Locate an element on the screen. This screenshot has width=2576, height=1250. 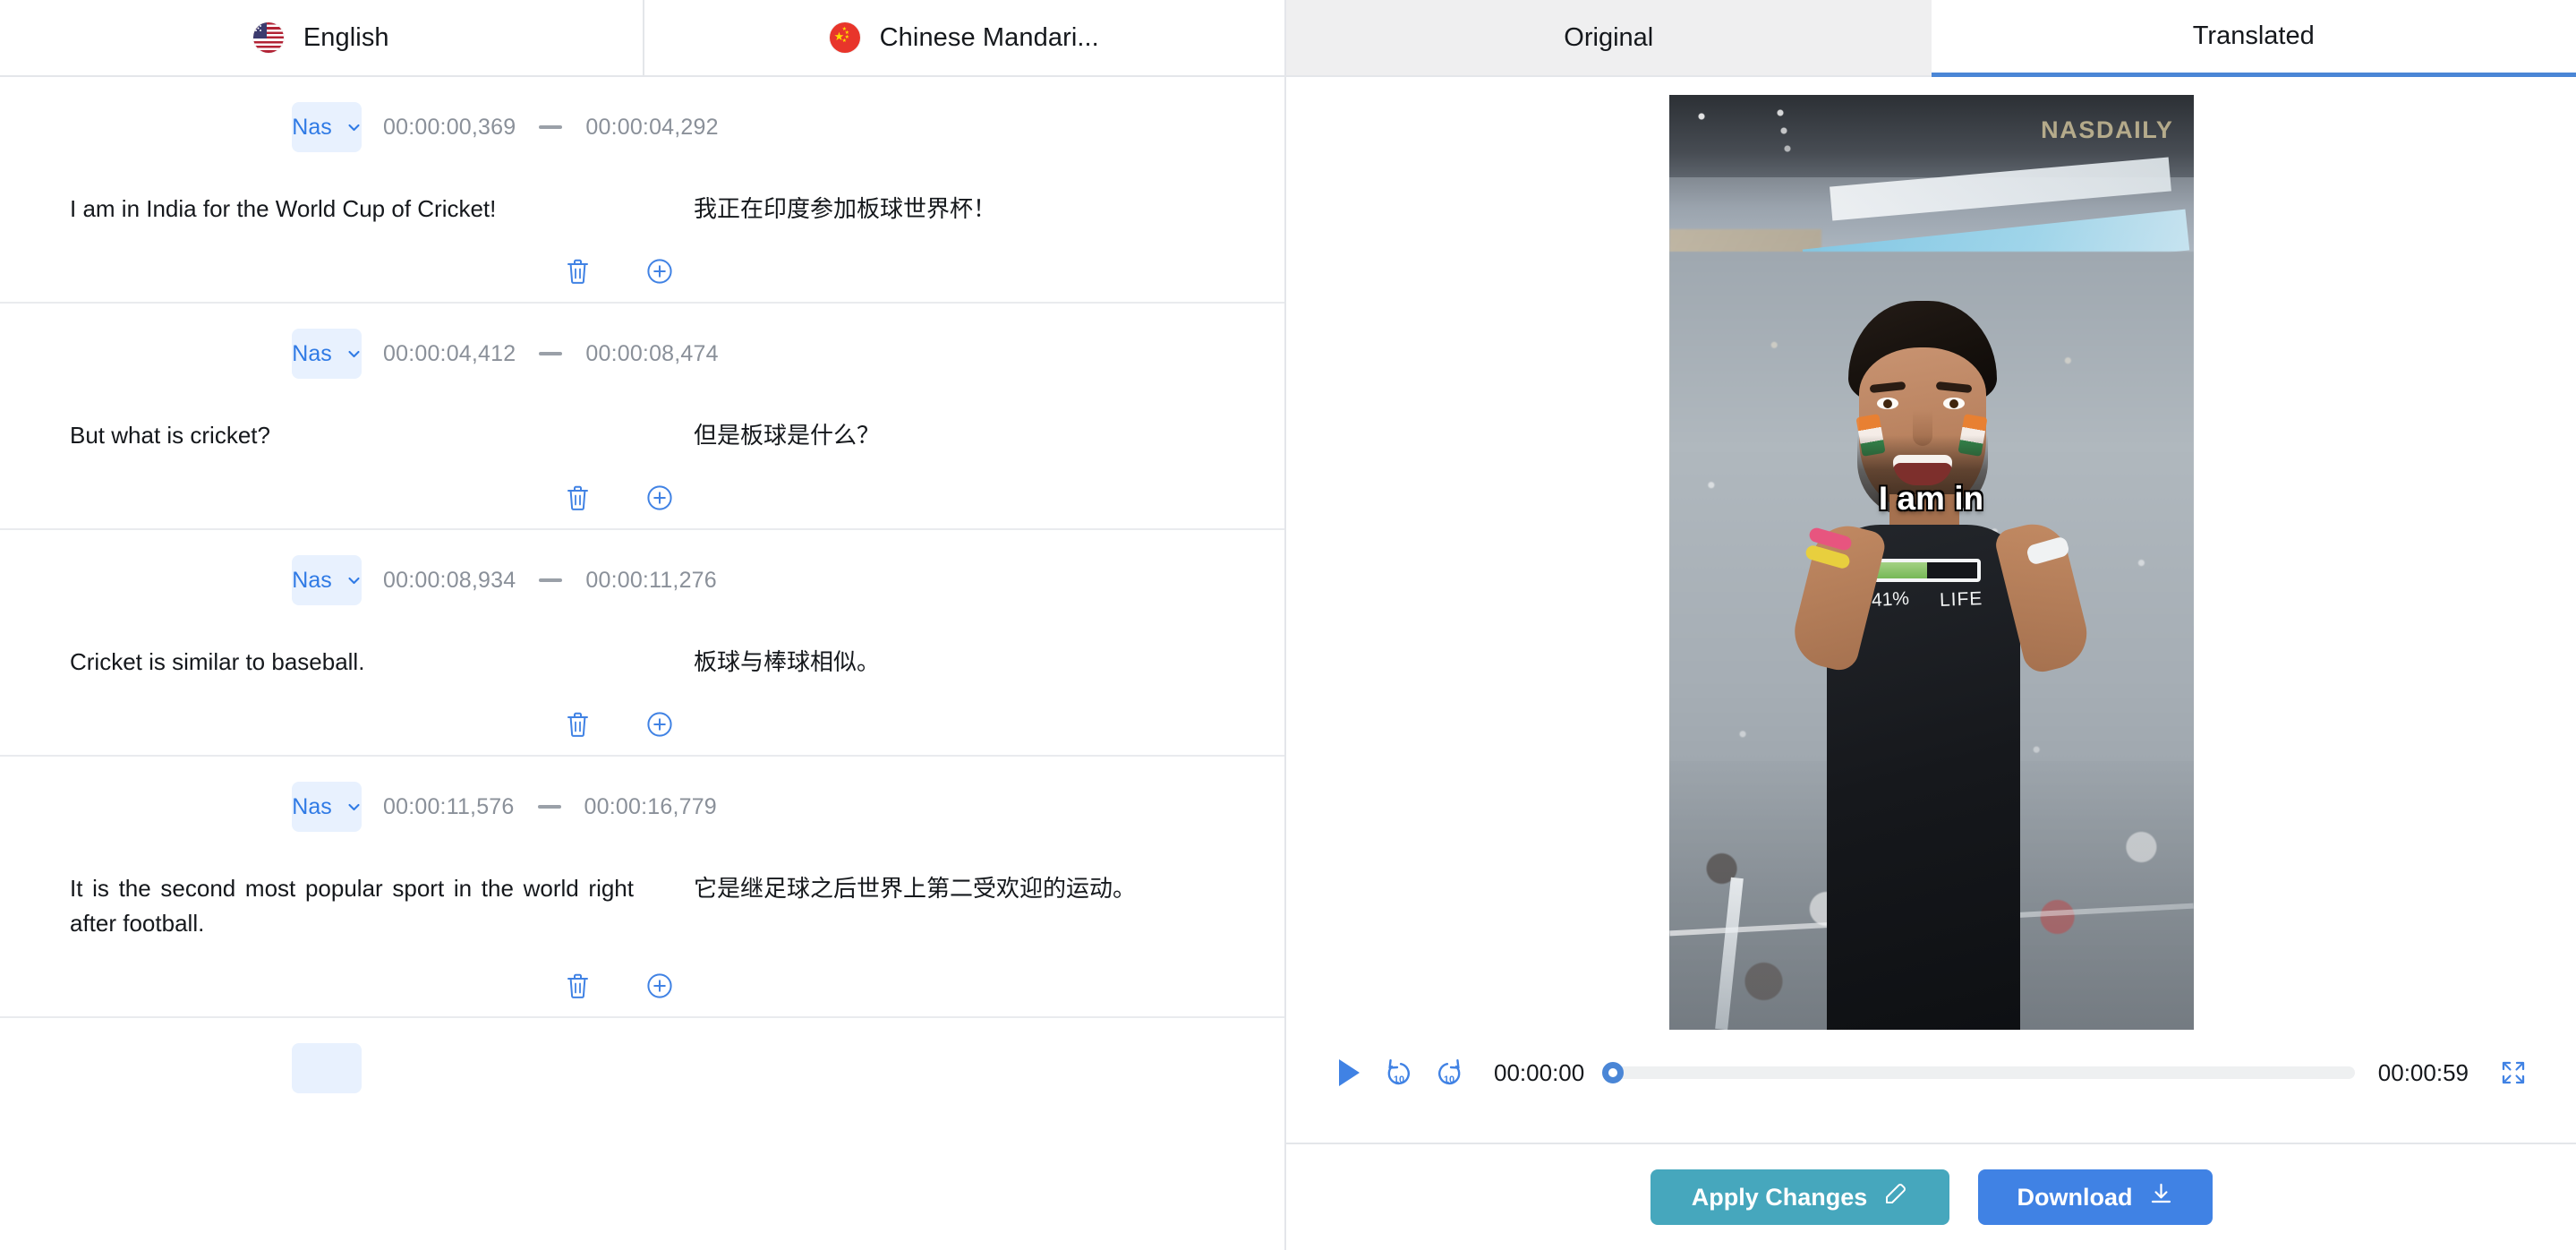
person-eye-left is located at coordinates (1887, 403).